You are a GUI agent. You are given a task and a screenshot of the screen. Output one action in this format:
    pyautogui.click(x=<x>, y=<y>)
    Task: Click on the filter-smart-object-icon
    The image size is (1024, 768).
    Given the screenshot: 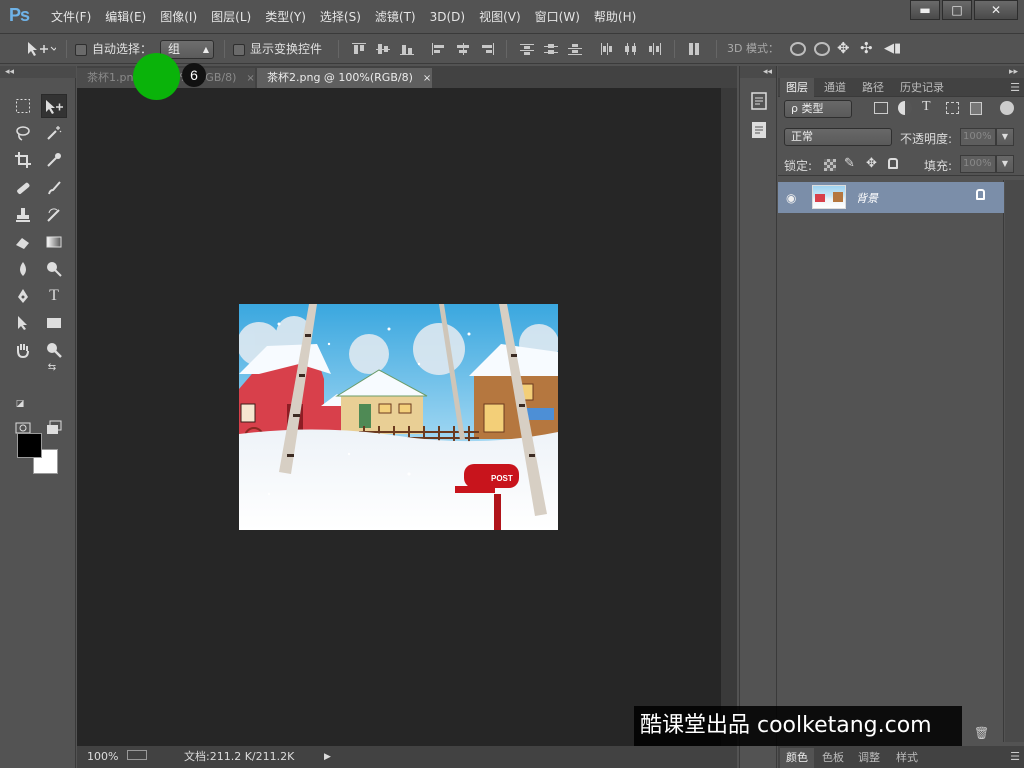 What is the action you would take?
    pyautogui.click(x=976, y=108)
    